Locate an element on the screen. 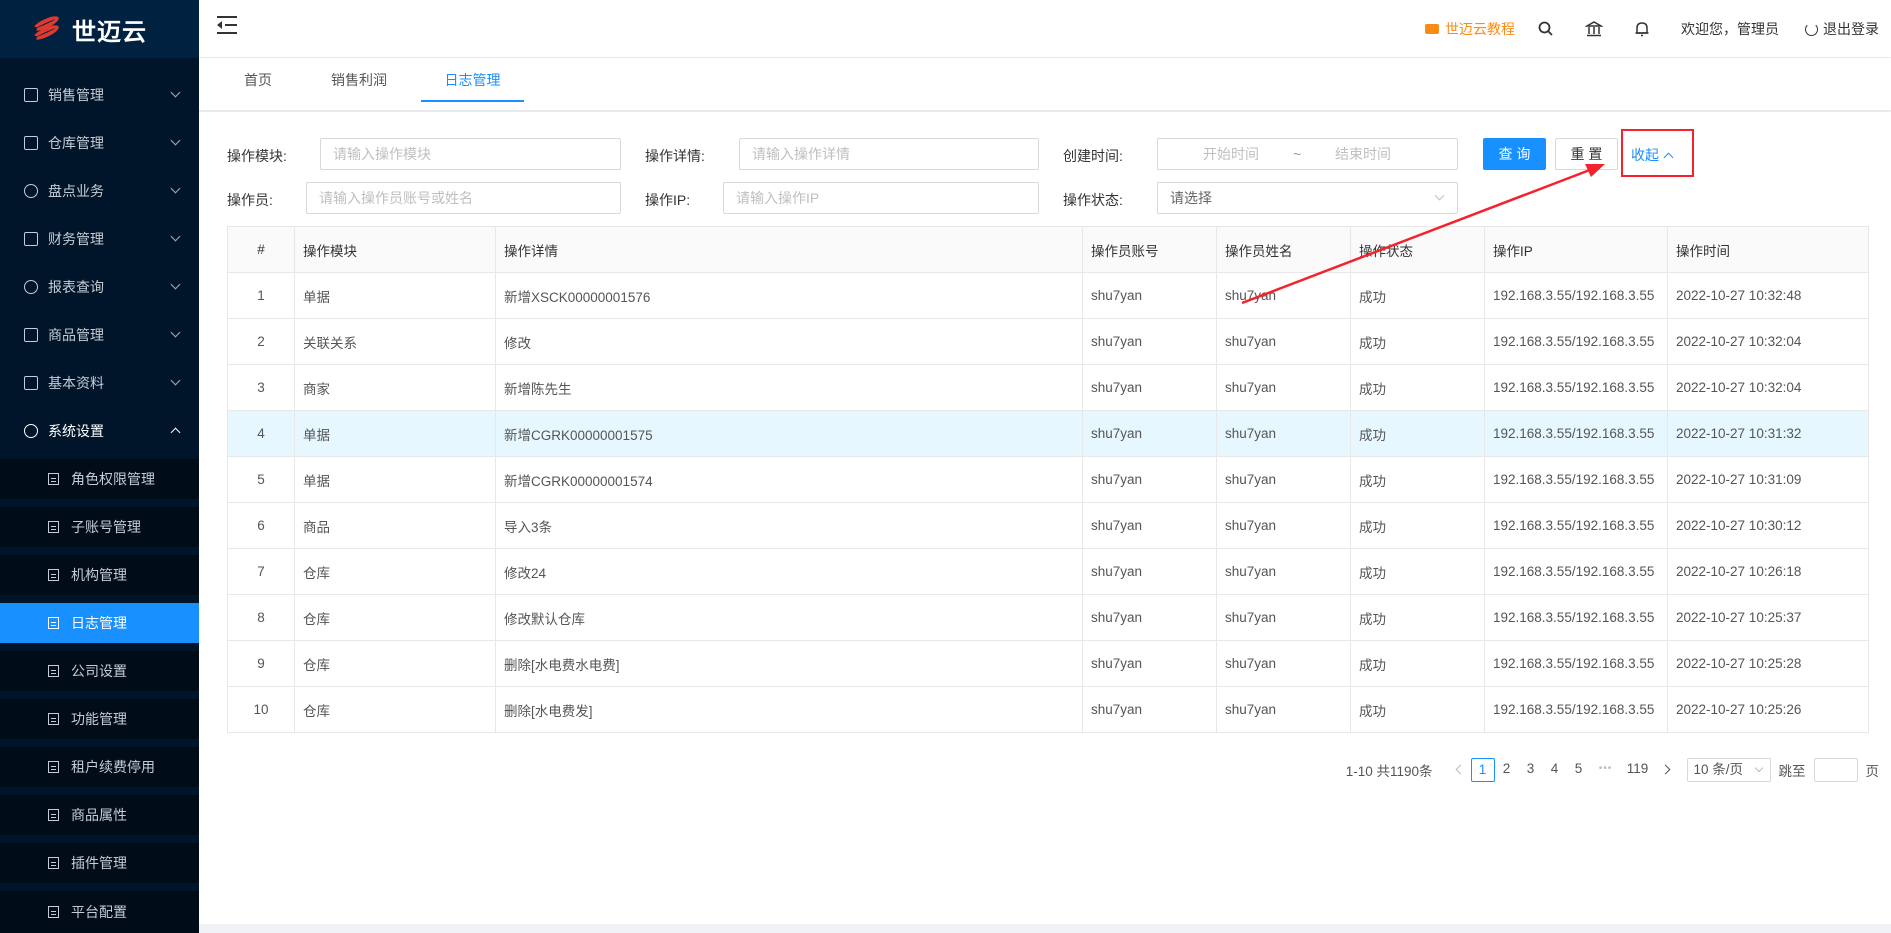 The width and height of the screenshot is (1891, 933). col-status: 操作状态 is located at coordinates (1417, 249).